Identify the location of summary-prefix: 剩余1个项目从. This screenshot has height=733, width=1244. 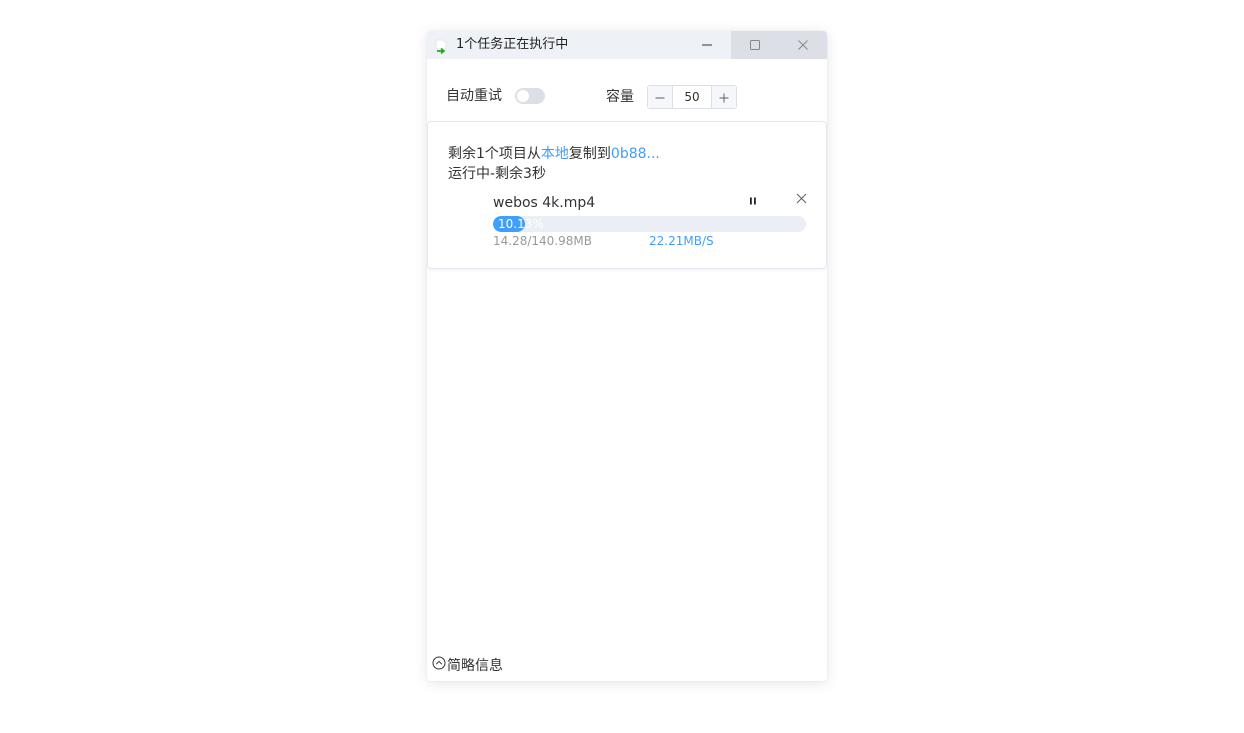
(494, 154).